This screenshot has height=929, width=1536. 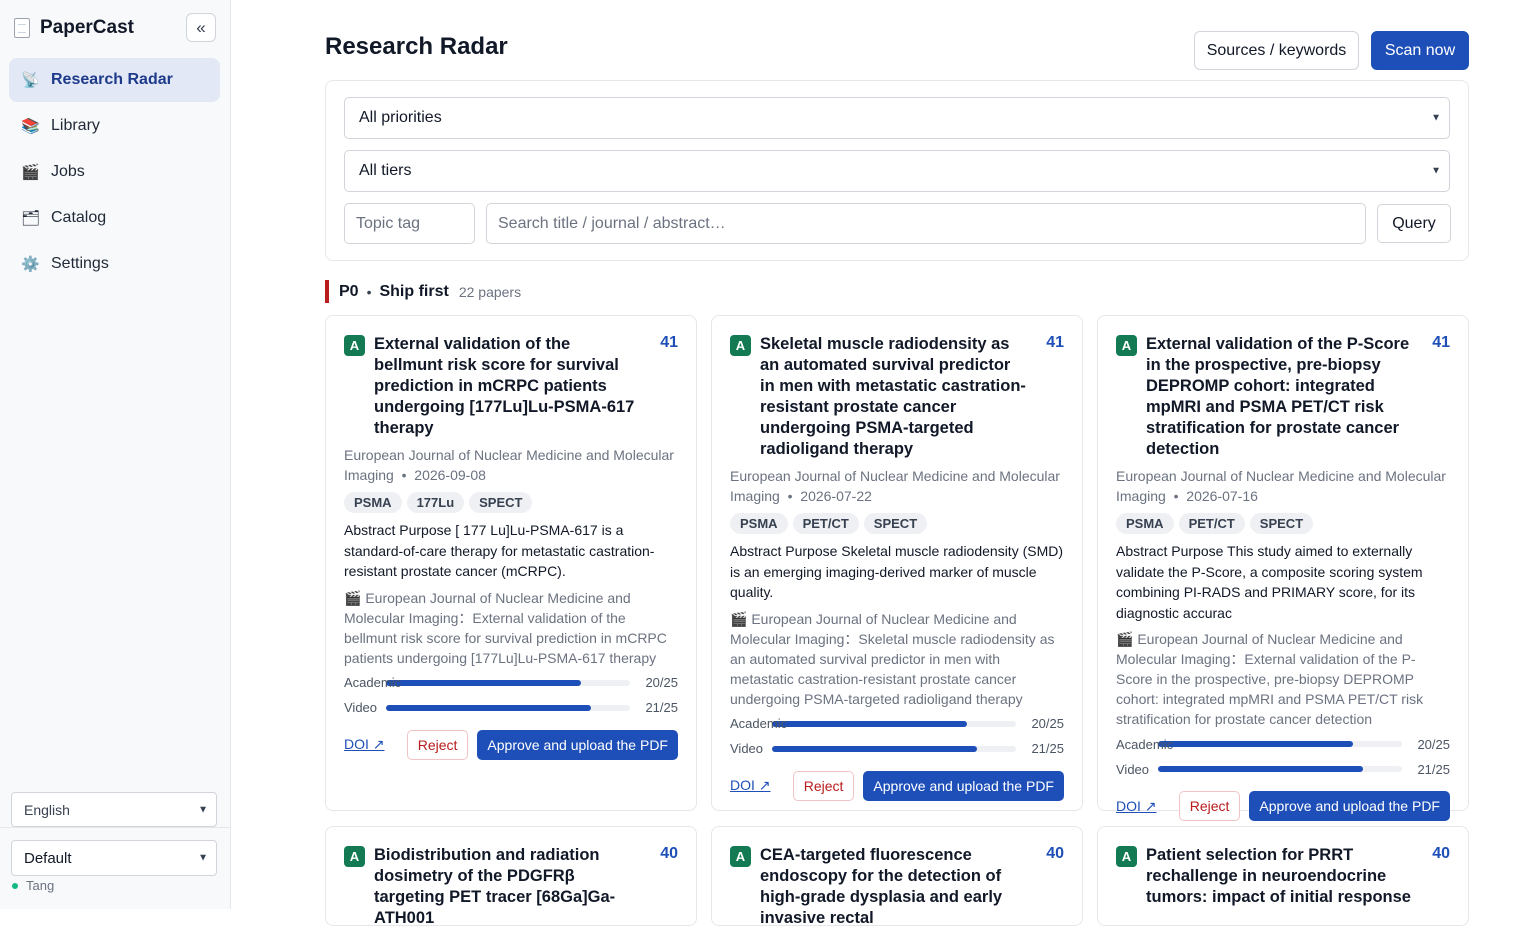 What do you see at coordinates (114, 858) in the screenshot?
I see `theme-select: Default ▼` at bounding box center [114, 858].